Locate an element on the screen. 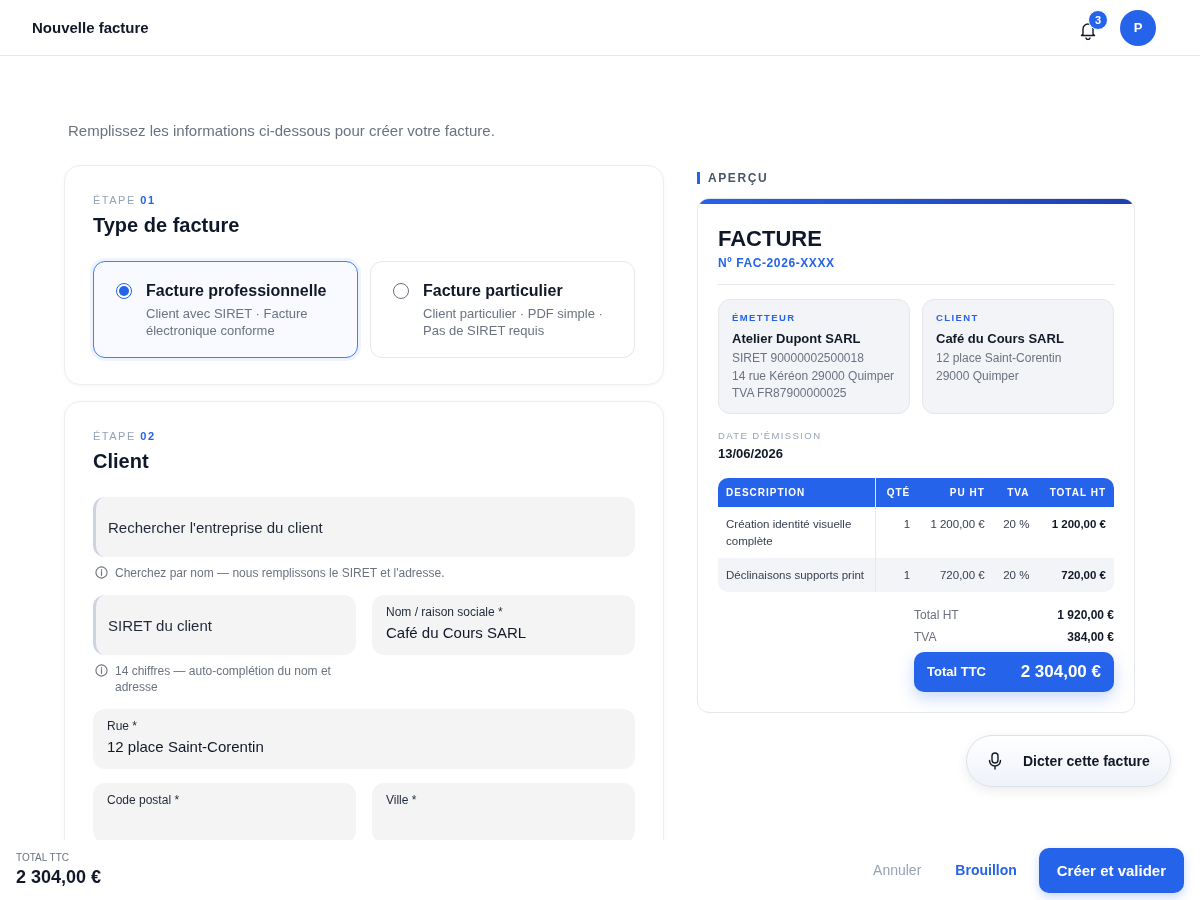 This screenshot has height=900, width=1200. total-value: 1 920,00 € is located at coordinates (1085, 614).